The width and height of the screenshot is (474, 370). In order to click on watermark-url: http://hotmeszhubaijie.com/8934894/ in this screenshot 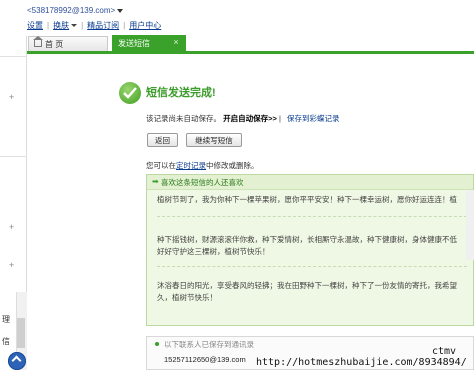, I will do `click(361, 362)`.